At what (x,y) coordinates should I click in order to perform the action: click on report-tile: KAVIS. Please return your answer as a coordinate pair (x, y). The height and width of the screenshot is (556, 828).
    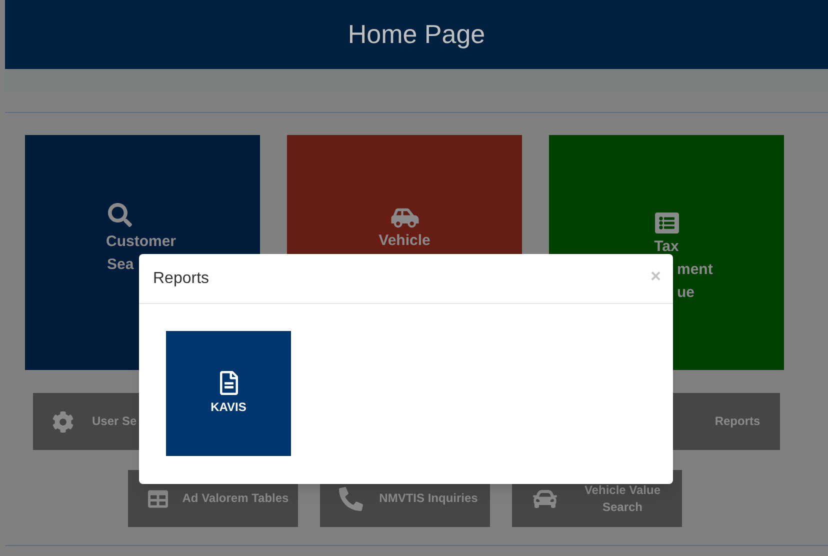
    Looking at the image, I should click on (228, 393).